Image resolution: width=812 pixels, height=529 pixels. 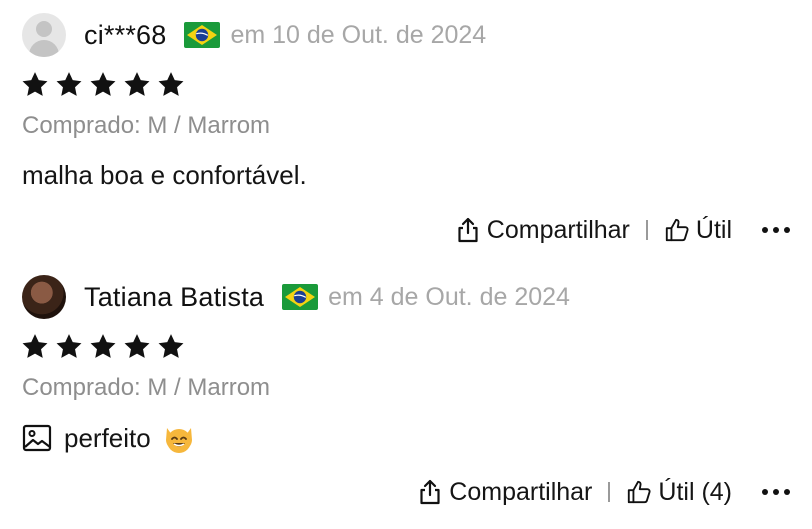 What do you see at coordinates (603, 492) in the screenshot?
I see `review-actions: Compartilhar Útil (4)` at bounding box center [603, 492].